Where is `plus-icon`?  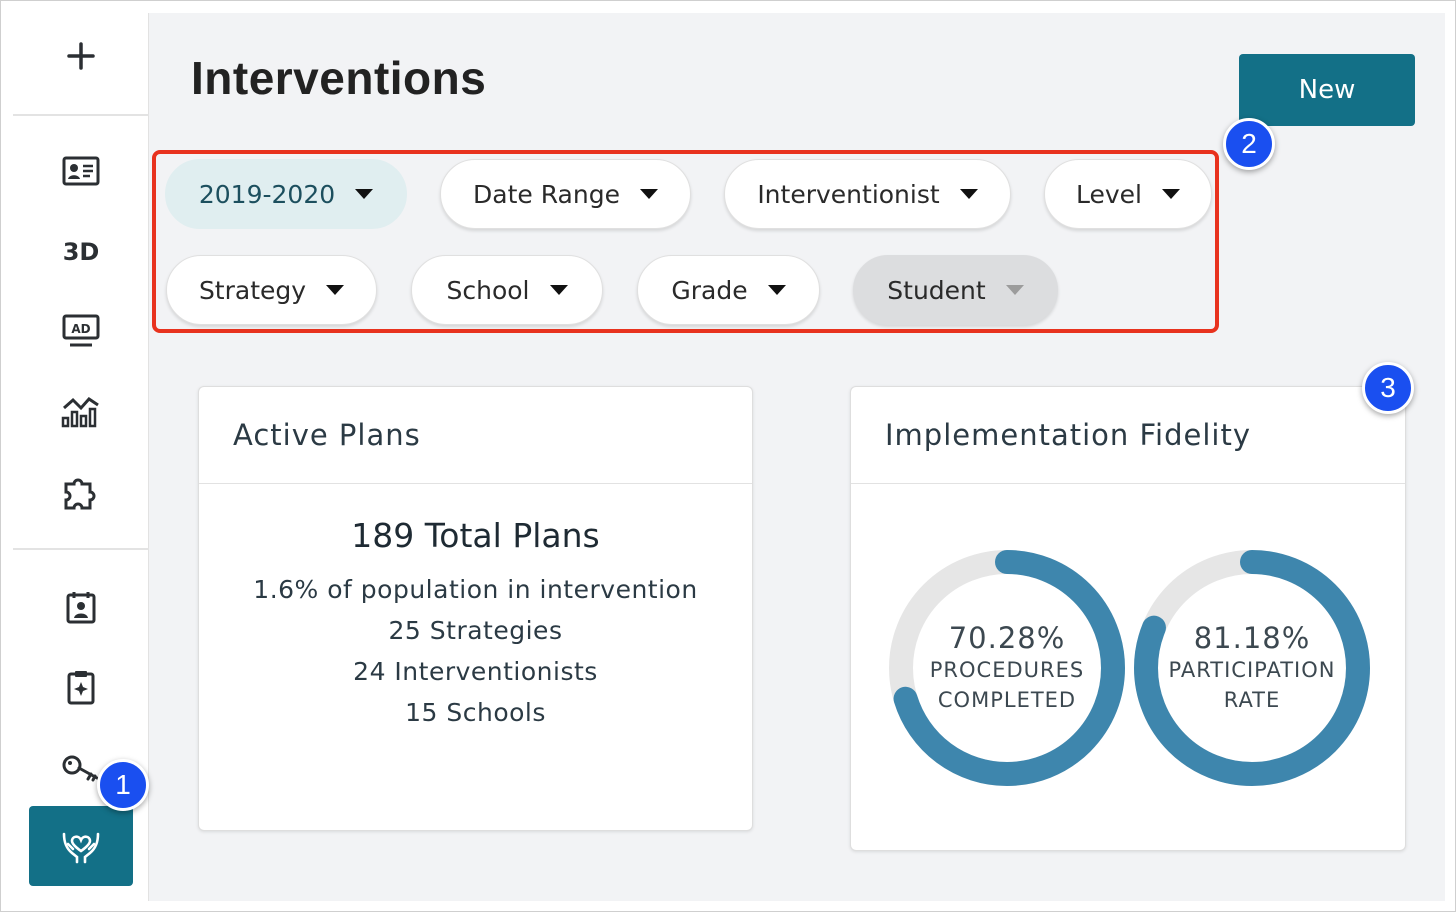
plus-icon is located at coordinates (81, 56).